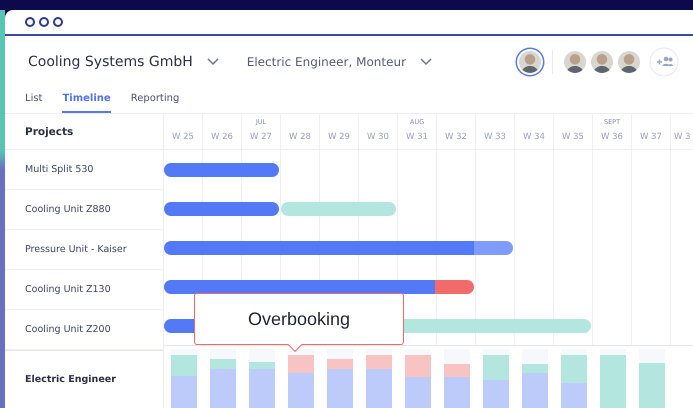 The image size is (693, 408). What do you see at coordinates (612, 137) in the screenshot?
I see `week-label: W 36` at bounding box center [612, 137].